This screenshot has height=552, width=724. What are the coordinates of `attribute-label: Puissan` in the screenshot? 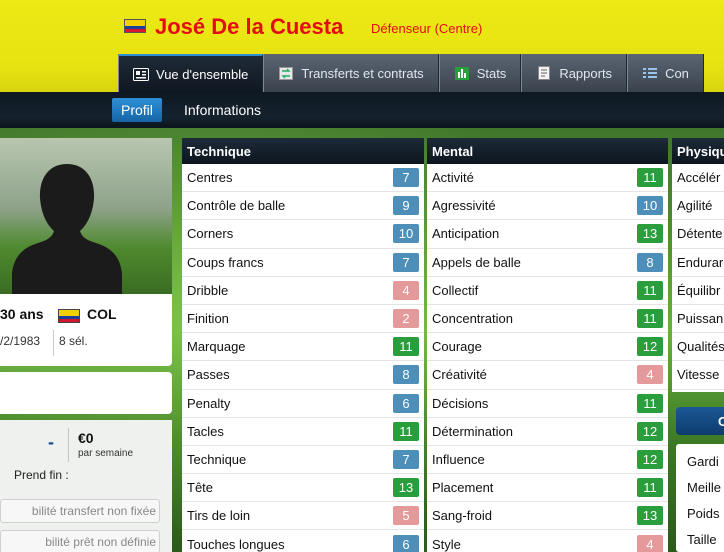 It's located at (700, 319).